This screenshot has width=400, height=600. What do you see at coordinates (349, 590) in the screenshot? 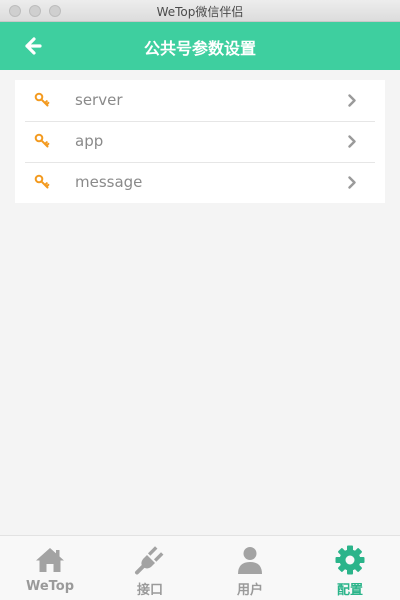
I see `tab-label: 配置` at bounding box center [349, 590].